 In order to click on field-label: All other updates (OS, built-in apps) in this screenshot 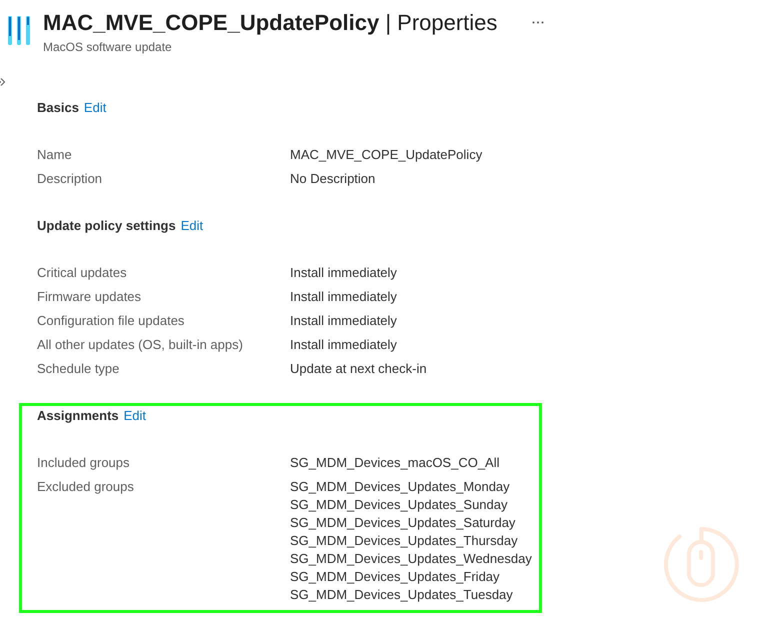, I will do `click(140, 345)`.